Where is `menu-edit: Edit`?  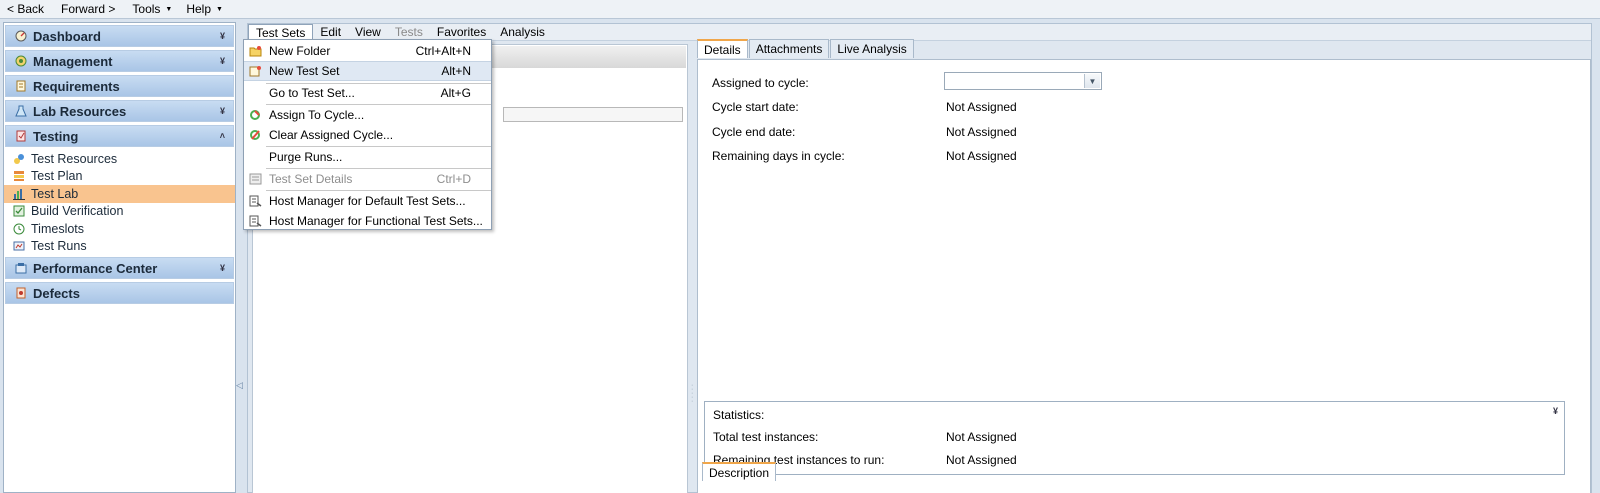 menu-edit: Edit is located at coordinates (330, 32).